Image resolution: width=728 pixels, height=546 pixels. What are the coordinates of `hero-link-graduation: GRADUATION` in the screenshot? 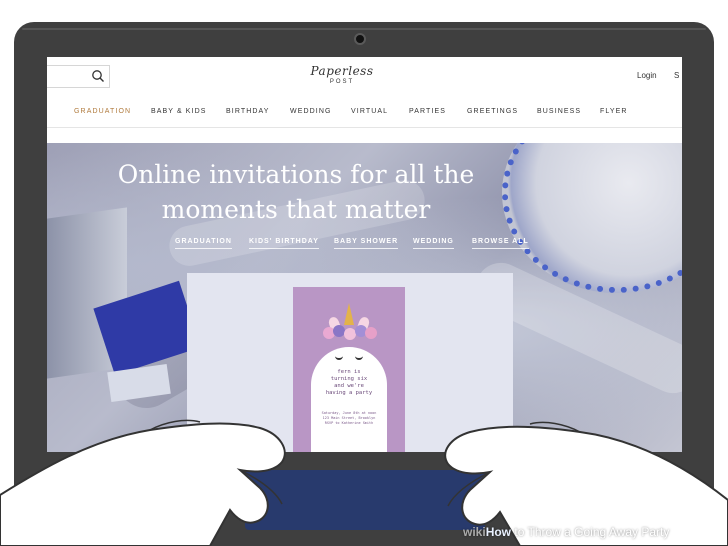 It's located at (203, 243).